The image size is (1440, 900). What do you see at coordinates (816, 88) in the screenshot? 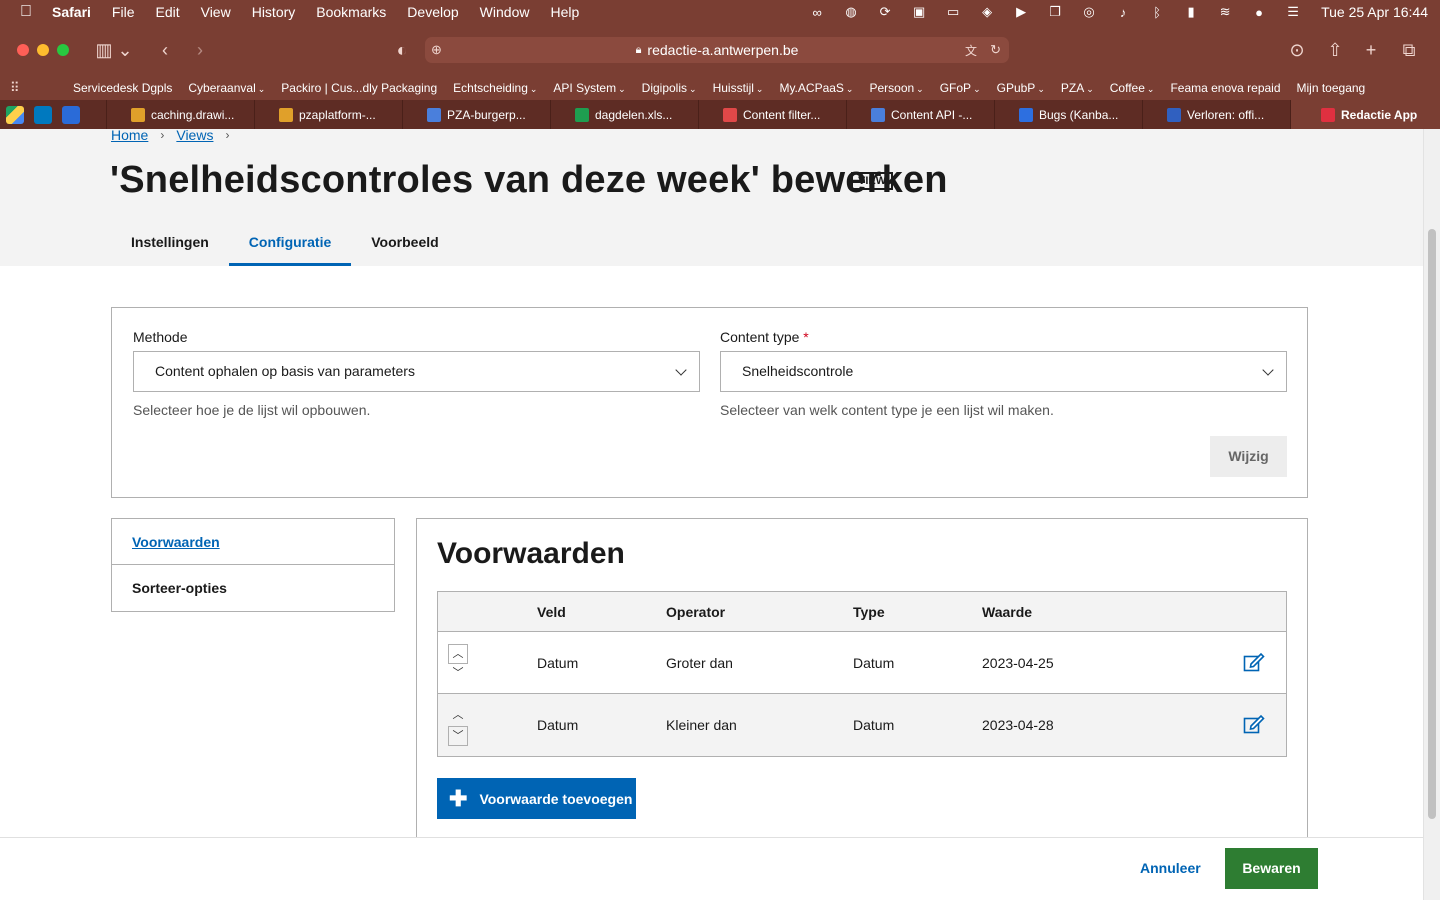
I see `bookmark-item: My.ACPaaS ⌄` at bounding box center [816, 88].